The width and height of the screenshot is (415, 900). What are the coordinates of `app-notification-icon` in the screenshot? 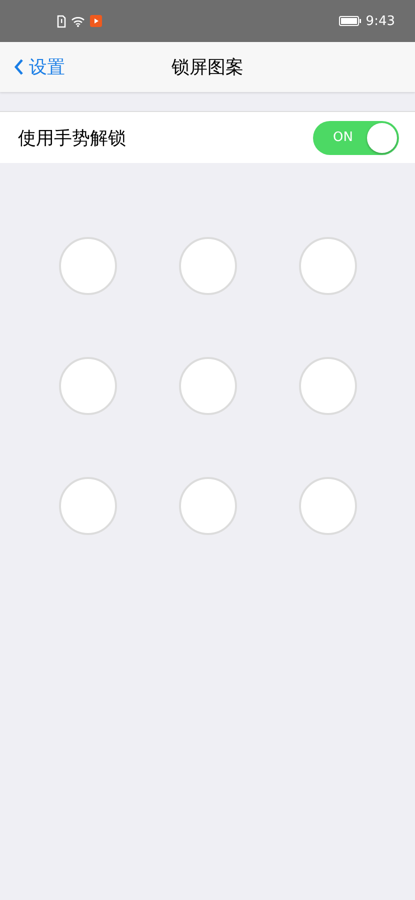 It's located at (96, 21).